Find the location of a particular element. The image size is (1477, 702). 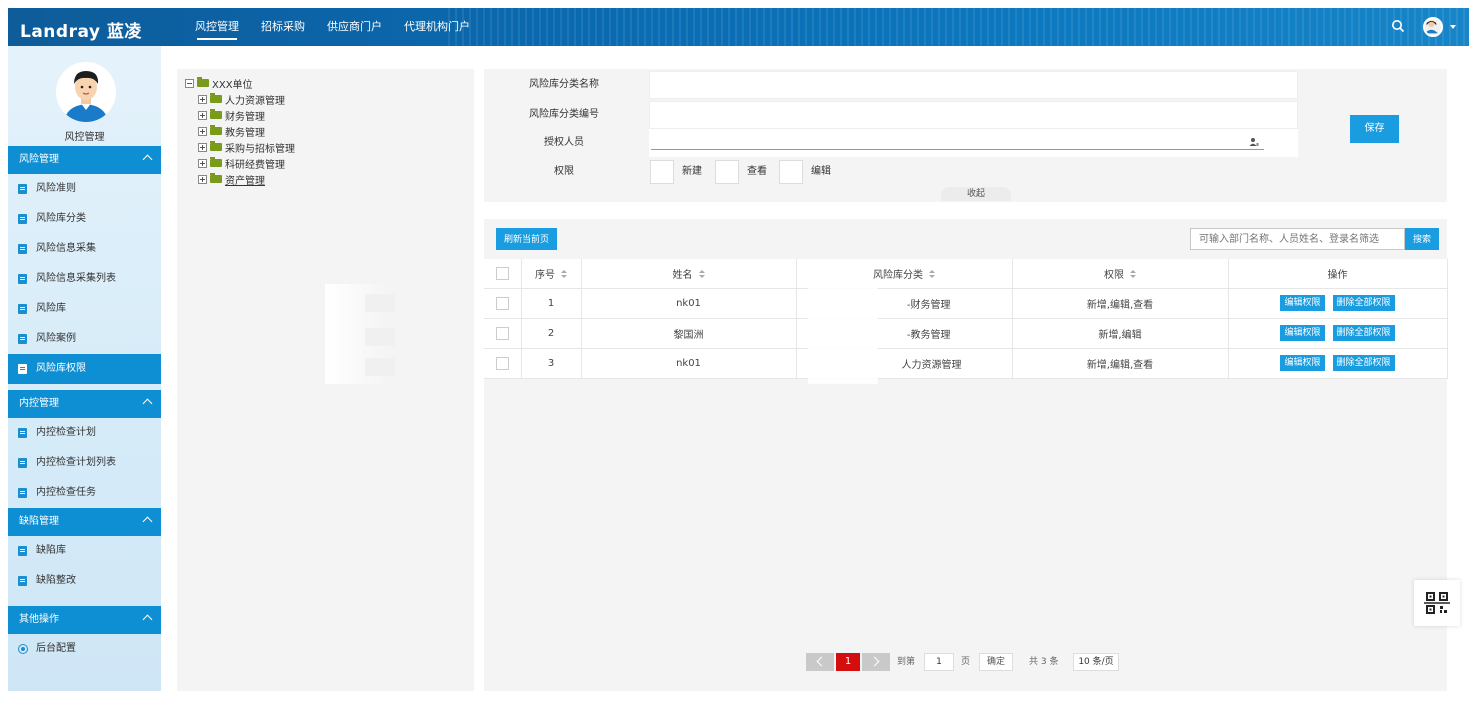

tree-node-root: XXX单位 is located at coordinates (219, 83).